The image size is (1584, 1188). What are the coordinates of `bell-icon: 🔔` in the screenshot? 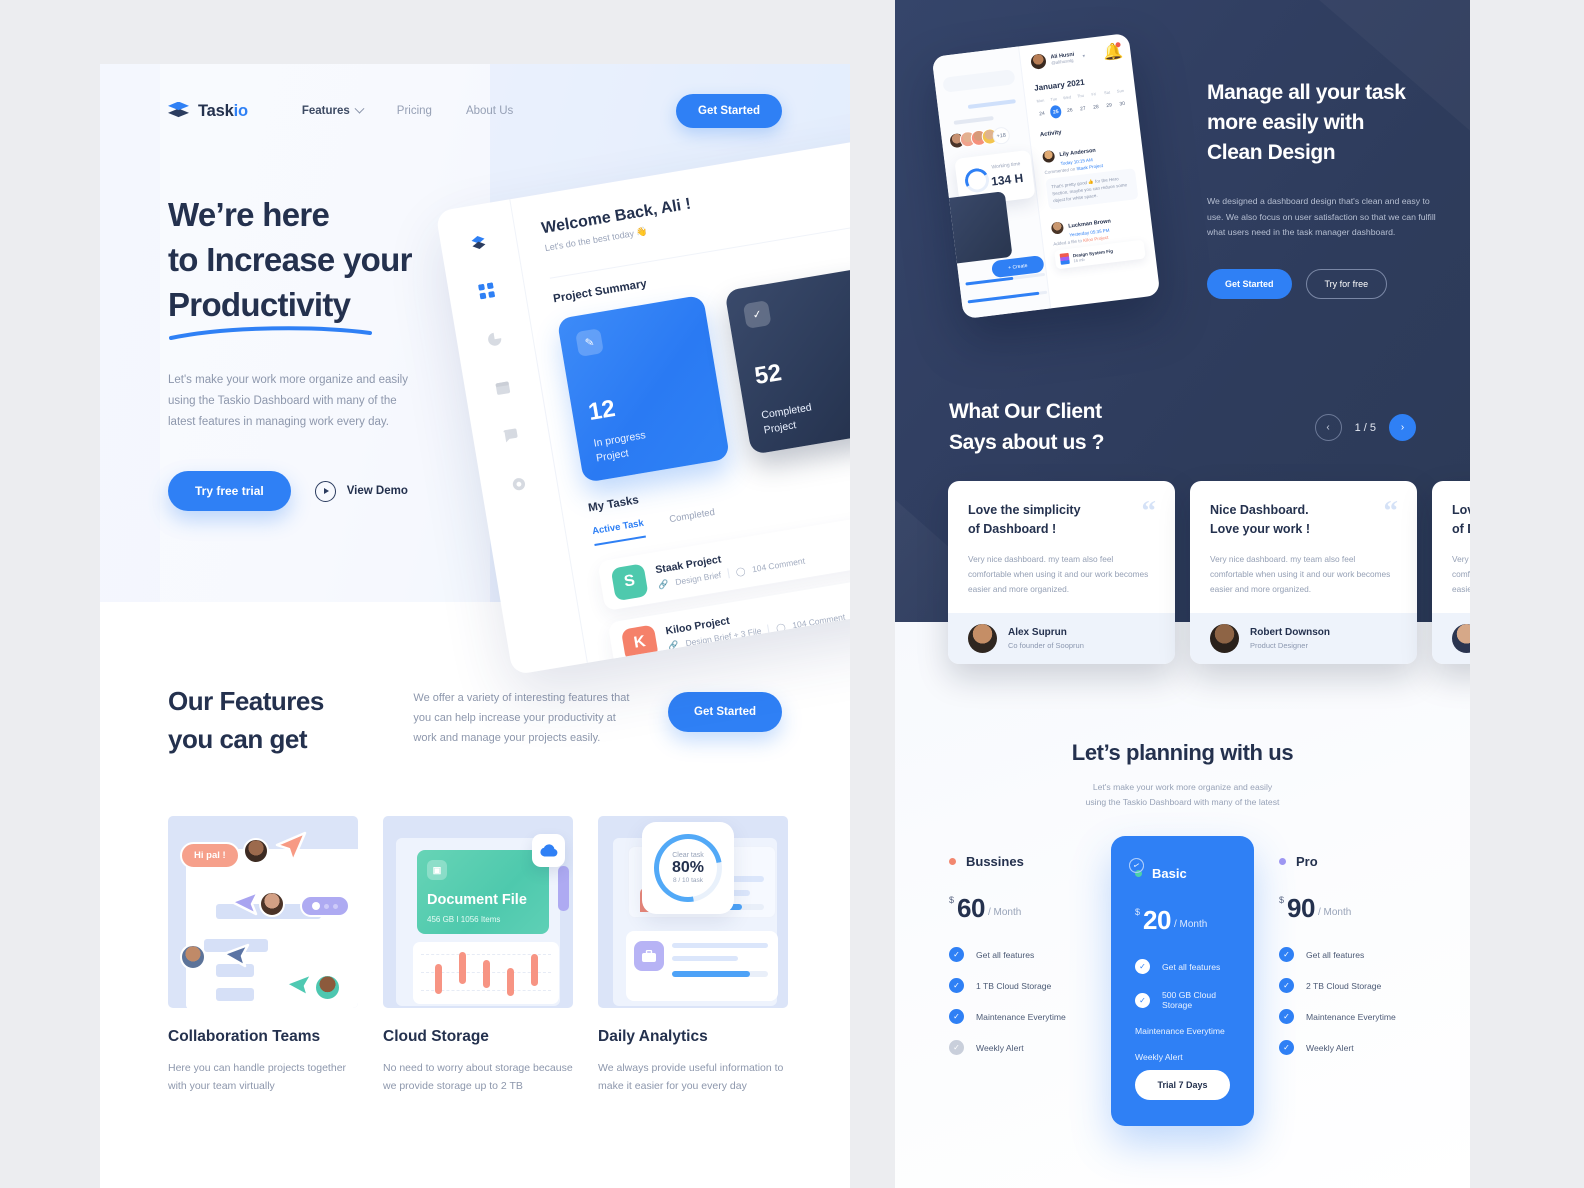 It's located at (1113, 51).